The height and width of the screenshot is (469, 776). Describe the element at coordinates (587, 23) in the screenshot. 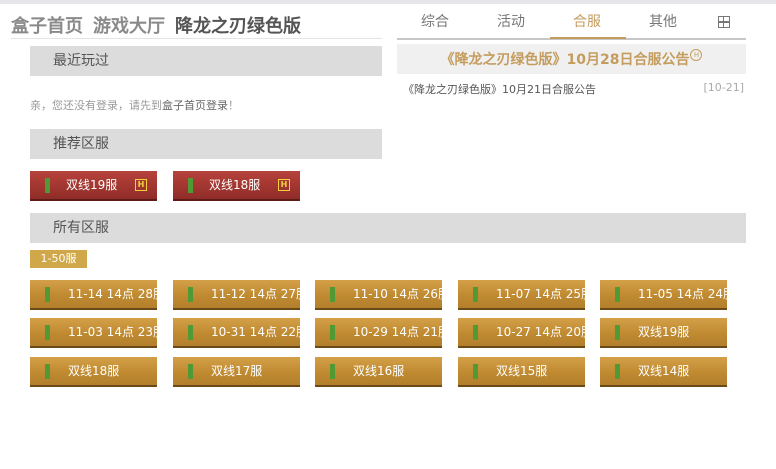

I see `tab-server-merge: 合服` at that location.